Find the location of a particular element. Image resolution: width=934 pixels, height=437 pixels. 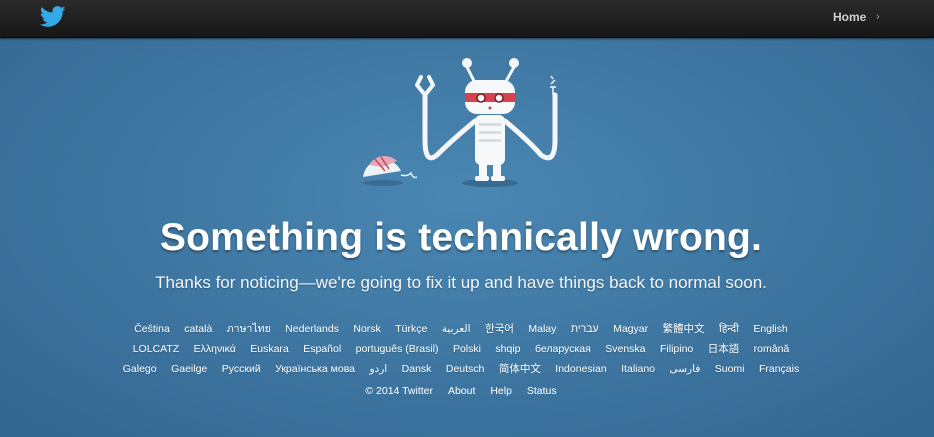

language-link-deutsch: Deutsch is located at coordinates (465, 369).